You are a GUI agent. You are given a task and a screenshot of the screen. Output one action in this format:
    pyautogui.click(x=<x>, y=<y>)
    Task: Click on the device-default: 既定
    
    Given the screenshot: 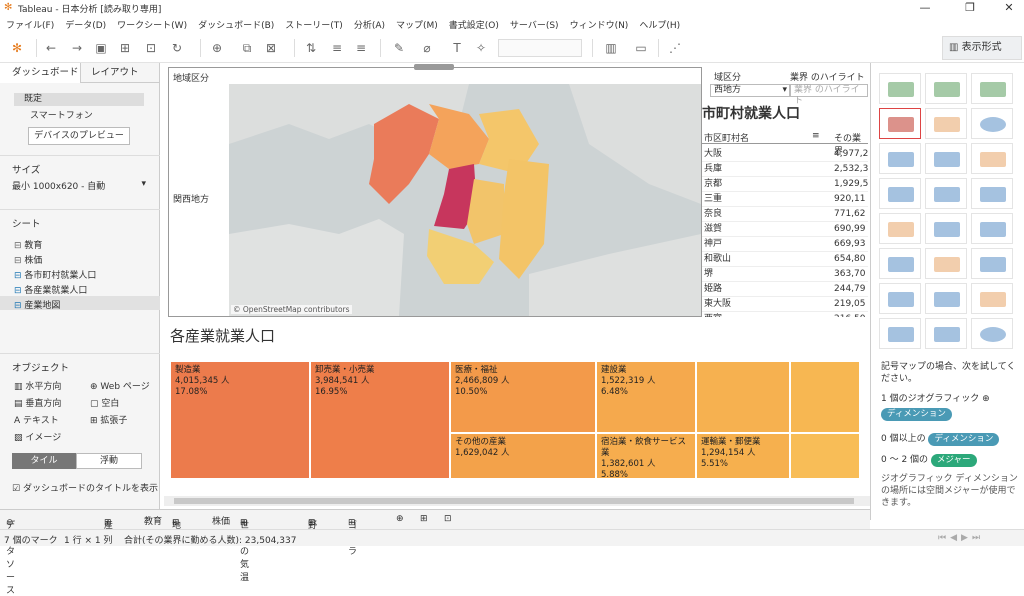 What is the action you would take?
    pyautogui.click(x=79, y=99)
    